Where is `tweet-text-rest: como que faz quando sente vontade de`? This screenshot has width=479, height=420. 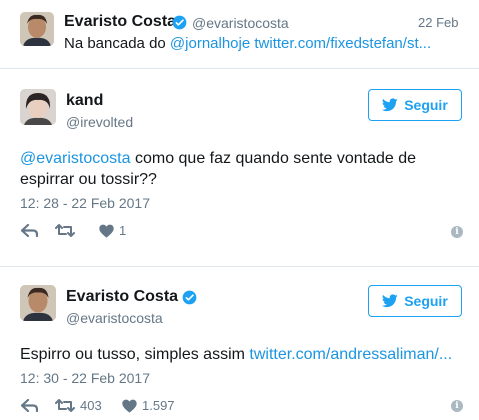
tweet-text-rest: como que faz quando sente vontade de is located at coordinates (273, 158).